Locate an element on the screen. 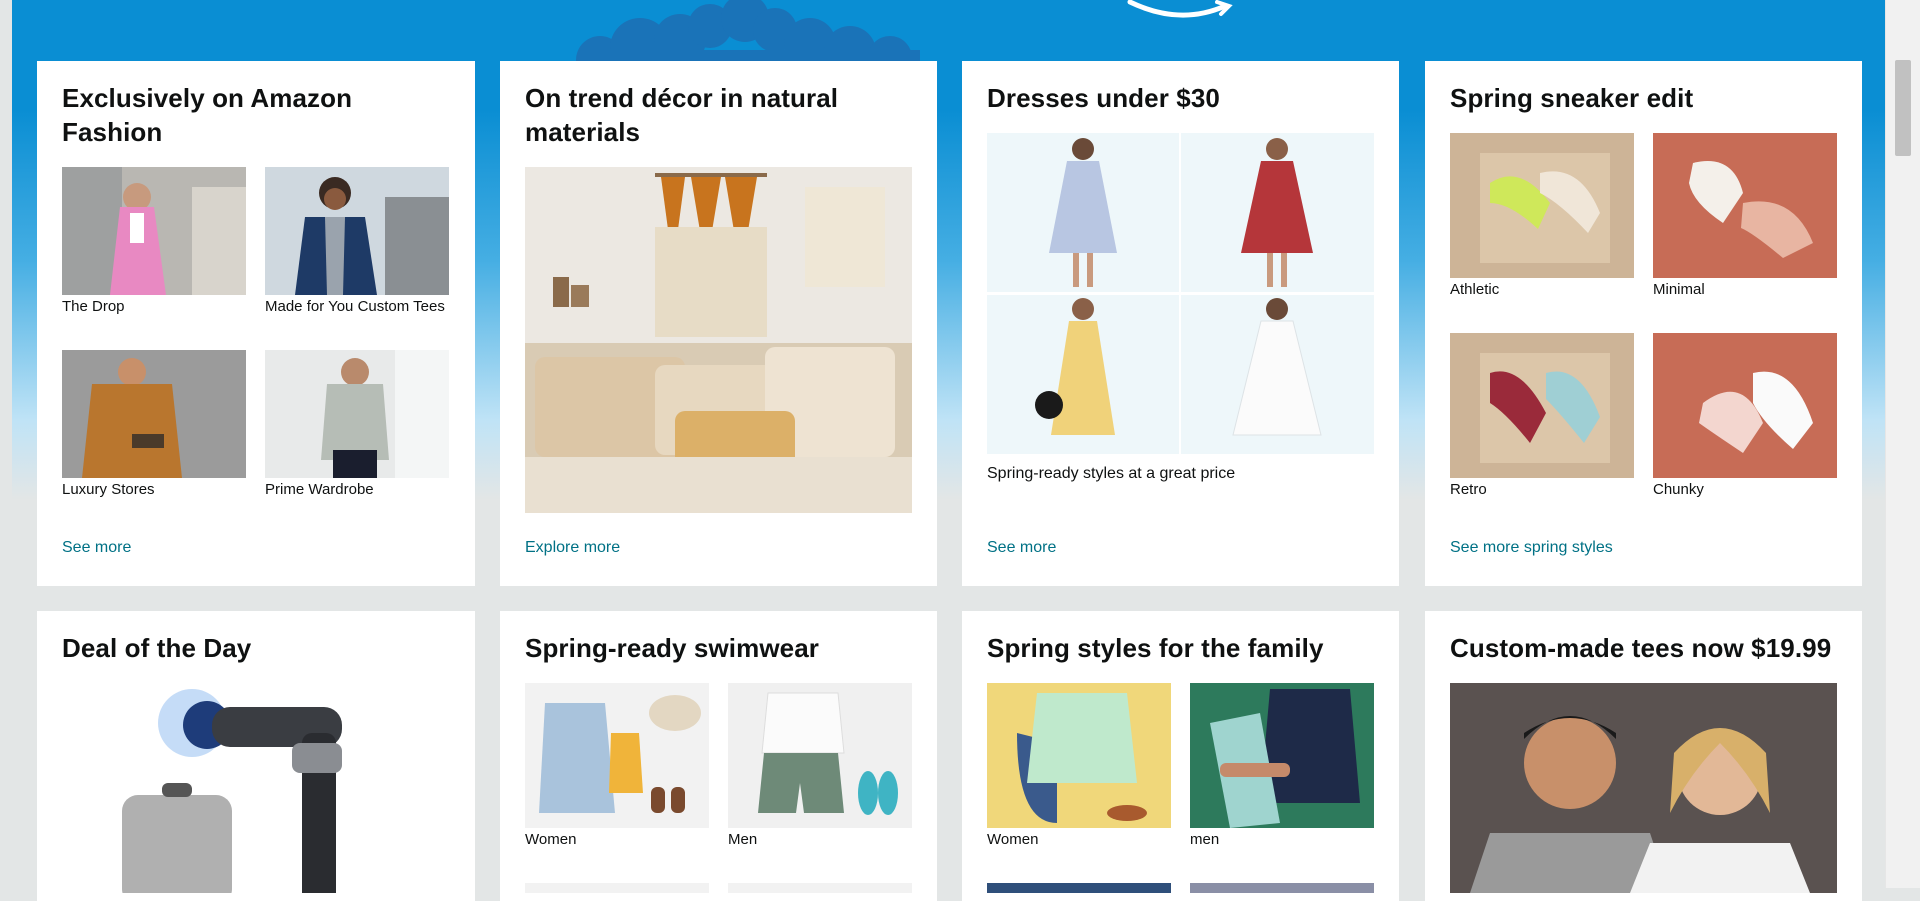 Image resolution: width=1920 pixels, height=901 pixels. tile-caption: Minimal is located at coordinates (1679, 289).